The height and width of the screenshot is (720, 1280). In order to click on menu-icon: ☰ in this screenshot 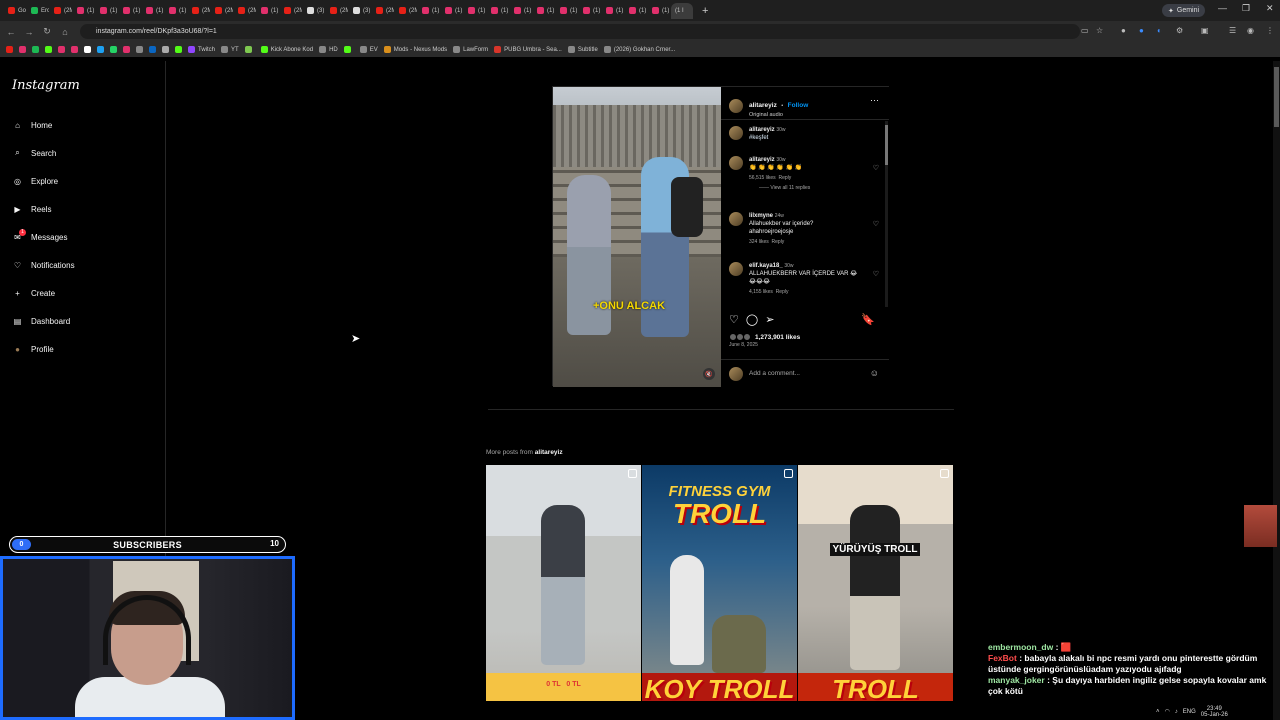, I will do `click(1232, 30)`.